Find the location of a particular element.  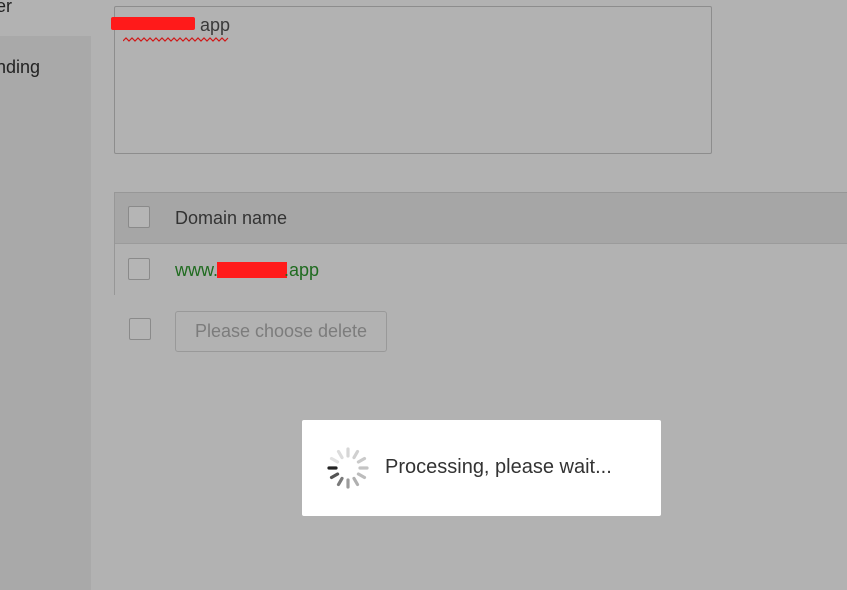

sidebar-item-partial: er is located at coordinates (6, 8).